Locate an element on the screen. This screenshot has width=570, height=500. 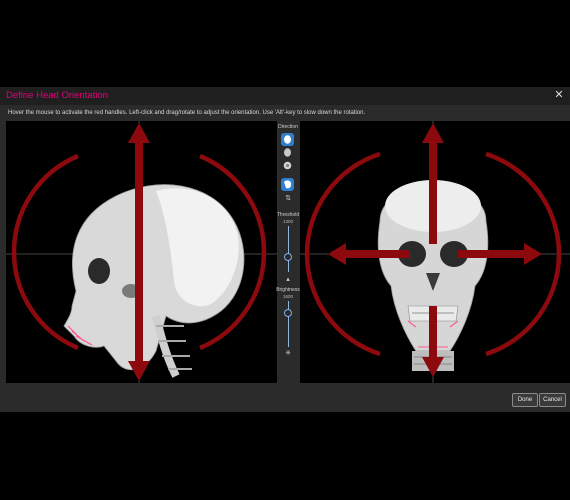
rotate-icon: ⇅ is located at coordinates (288, 199).